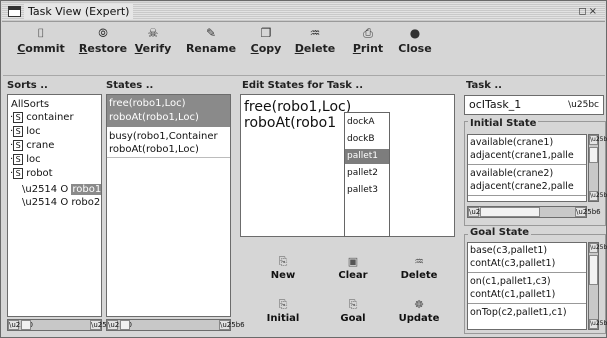 This screenshot has height=338, width=607. What do you see at coordinates (283, 304) in the screenshot?
I see `initial-icon: ⎘` at bounding box center [283, 304].